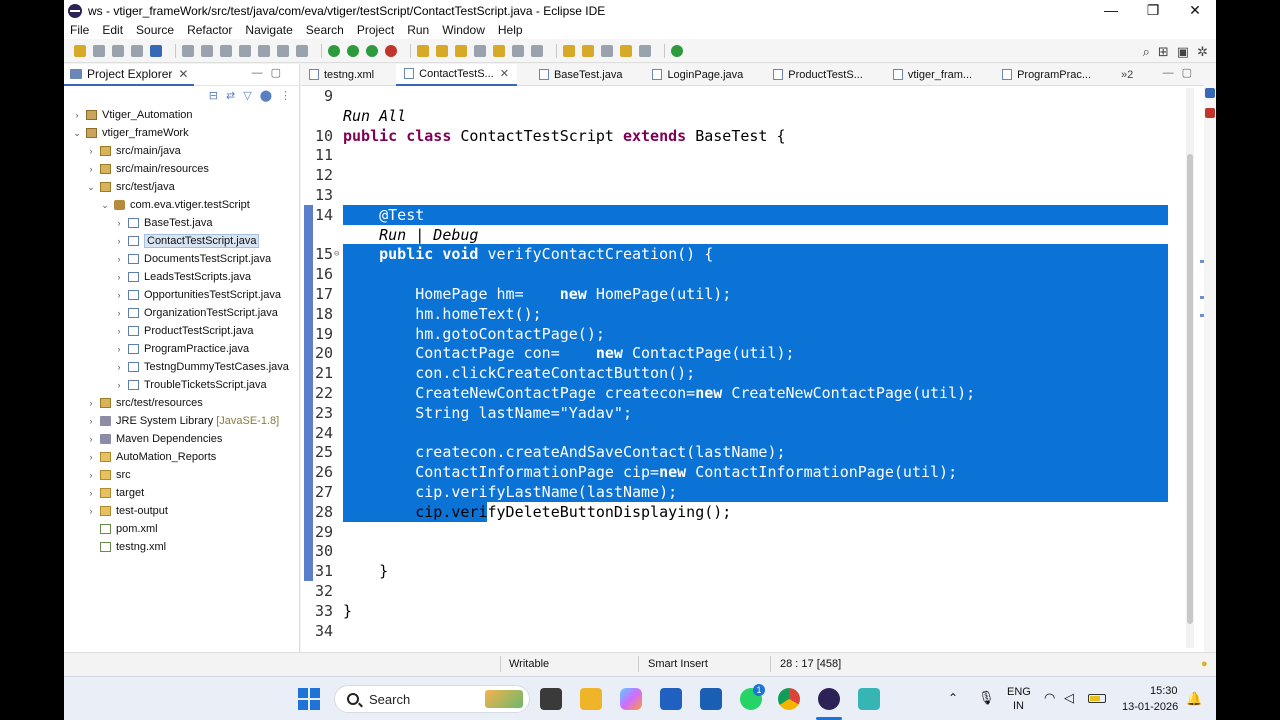  Describe the element at coordinates (181, 331) in the screenshot. I see `tree-item: › ProductTestScript.java` at that location.